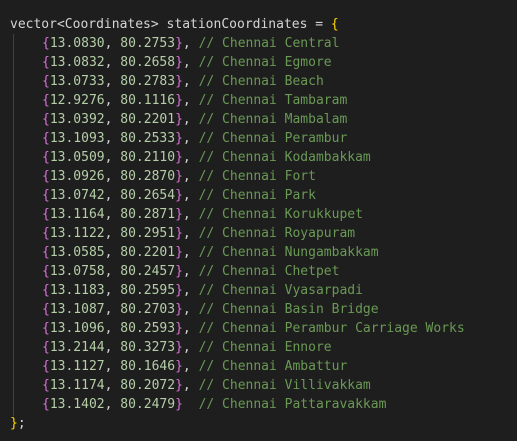 The height and width of the screenshot is (441, 517). Describe the element at coordinates (284, 157) in the screenshot. I see `station-comment: // Chennai Kodambakkam` at that location.